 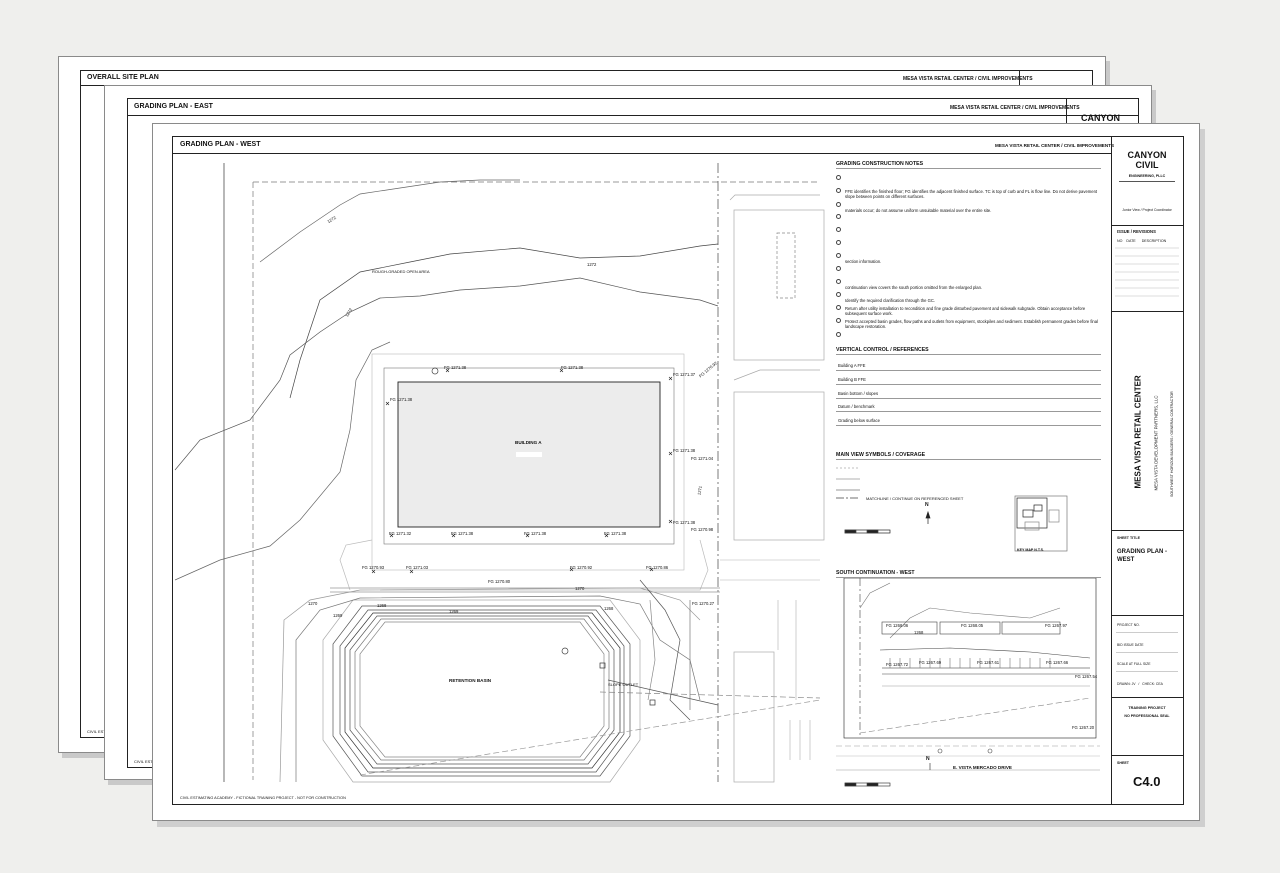 What do you see at coordinates (400, 533) in the screenshot?
I see `spot-elevation: FG 1271.32` at bounding box center [400, 533].